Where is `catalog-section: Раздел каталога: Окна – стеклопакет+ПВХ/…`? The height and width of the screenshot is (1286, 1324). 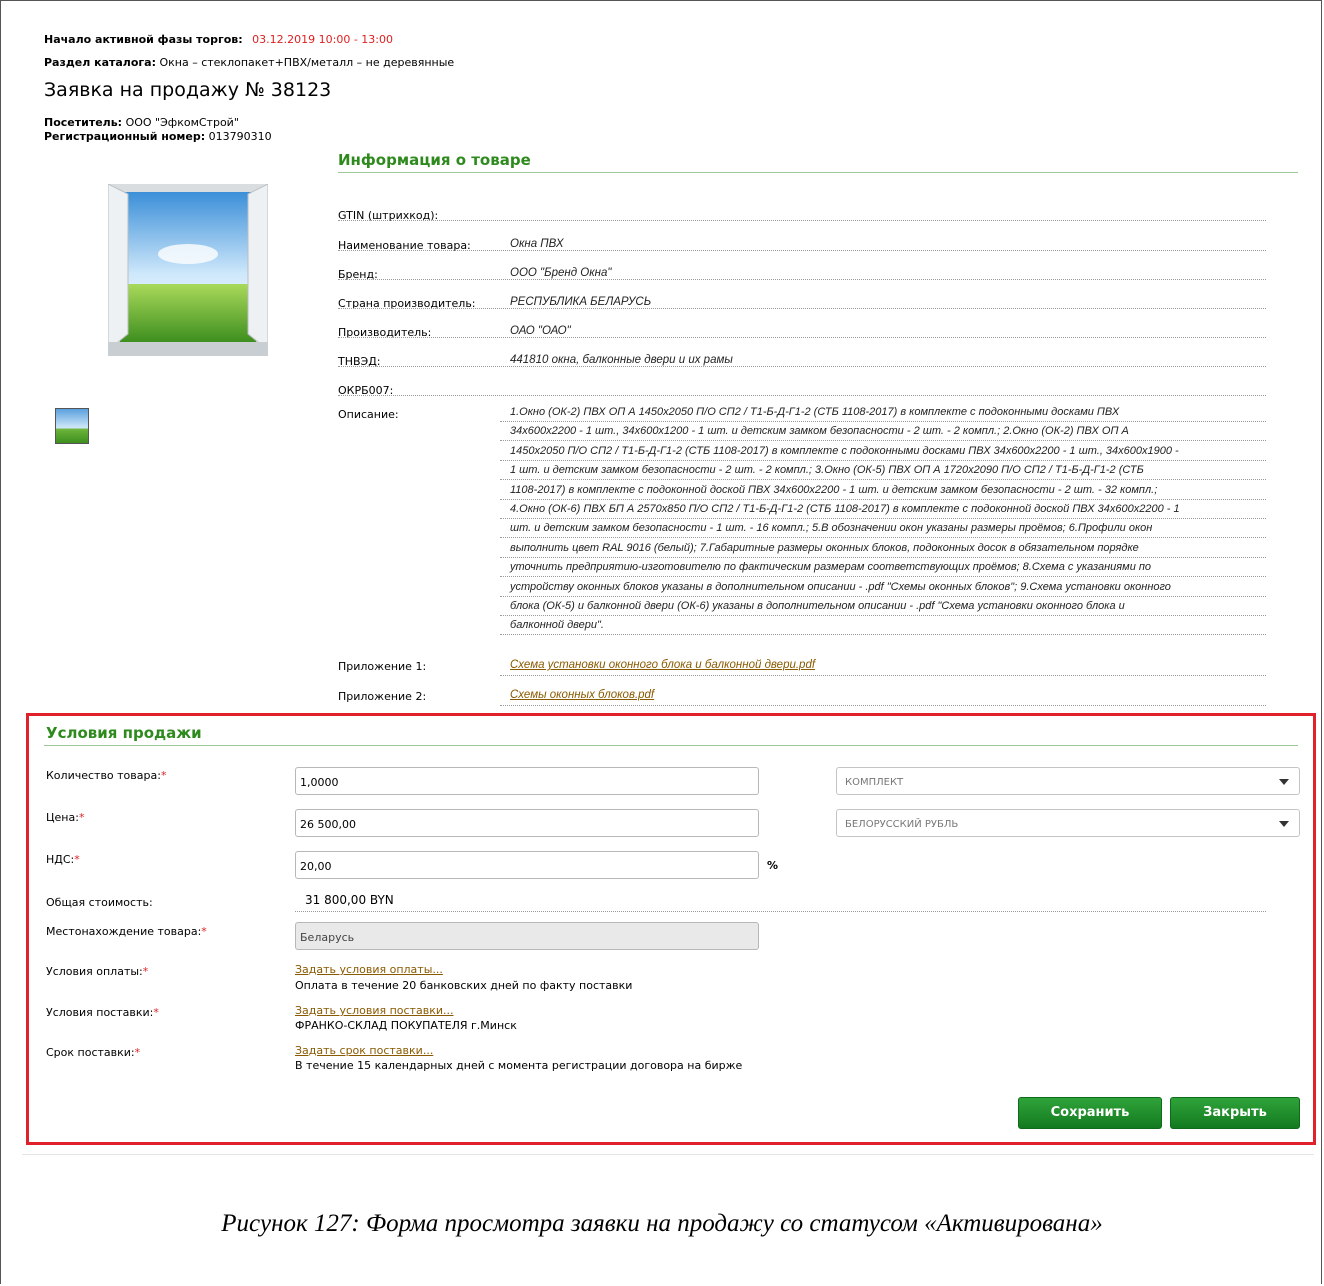 catalog-section: Раздел каталога: Окна – стеклопакет+ПВХ/… is located at coordinates (249, 62).